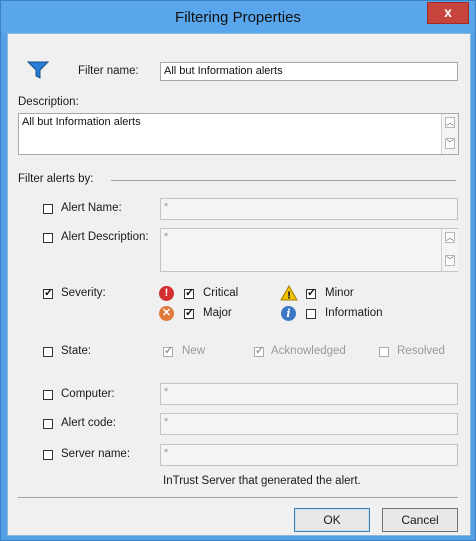 The height and width of the screenshot is (541, 476). I want to click on description-textarea: All but Information alerts, so click(238, 134).